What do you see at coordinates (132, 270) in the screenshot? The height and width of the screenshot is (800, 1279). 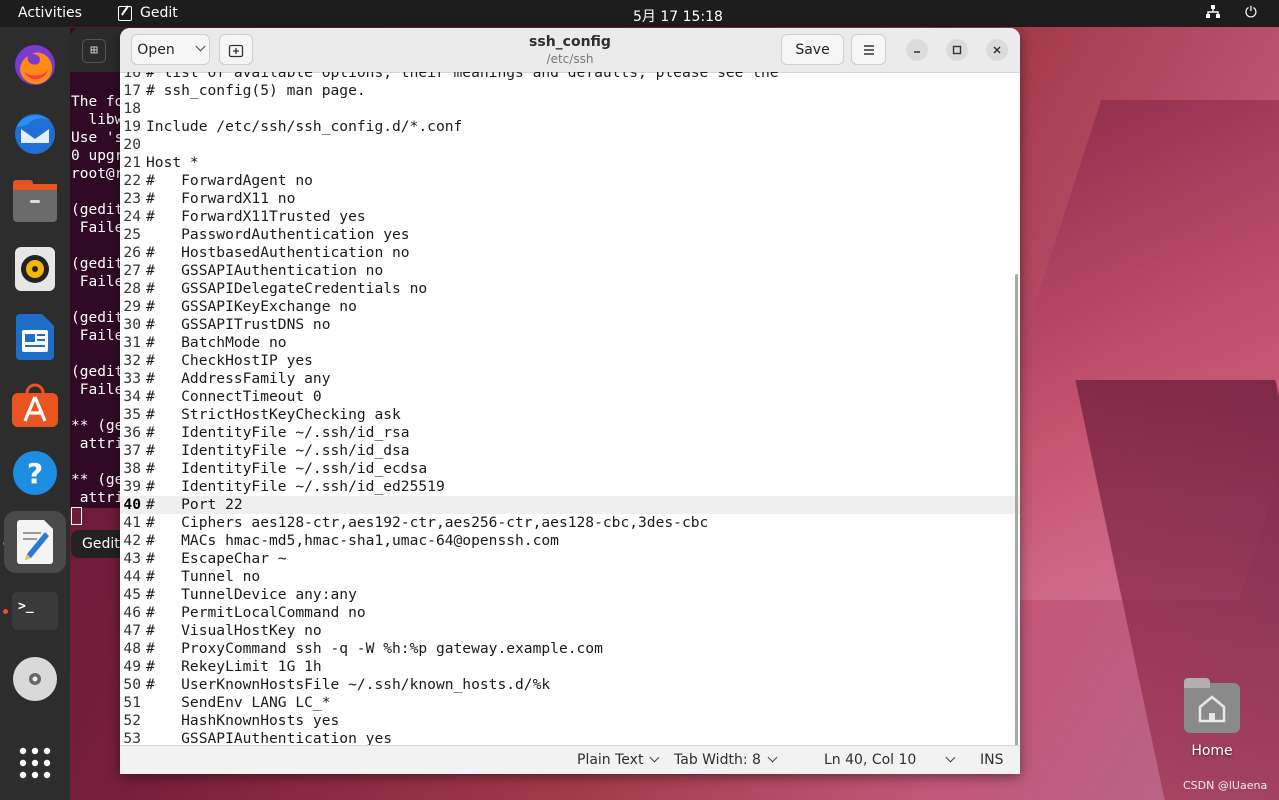 I see `line-number: 27` at bounding box center [132, 270].